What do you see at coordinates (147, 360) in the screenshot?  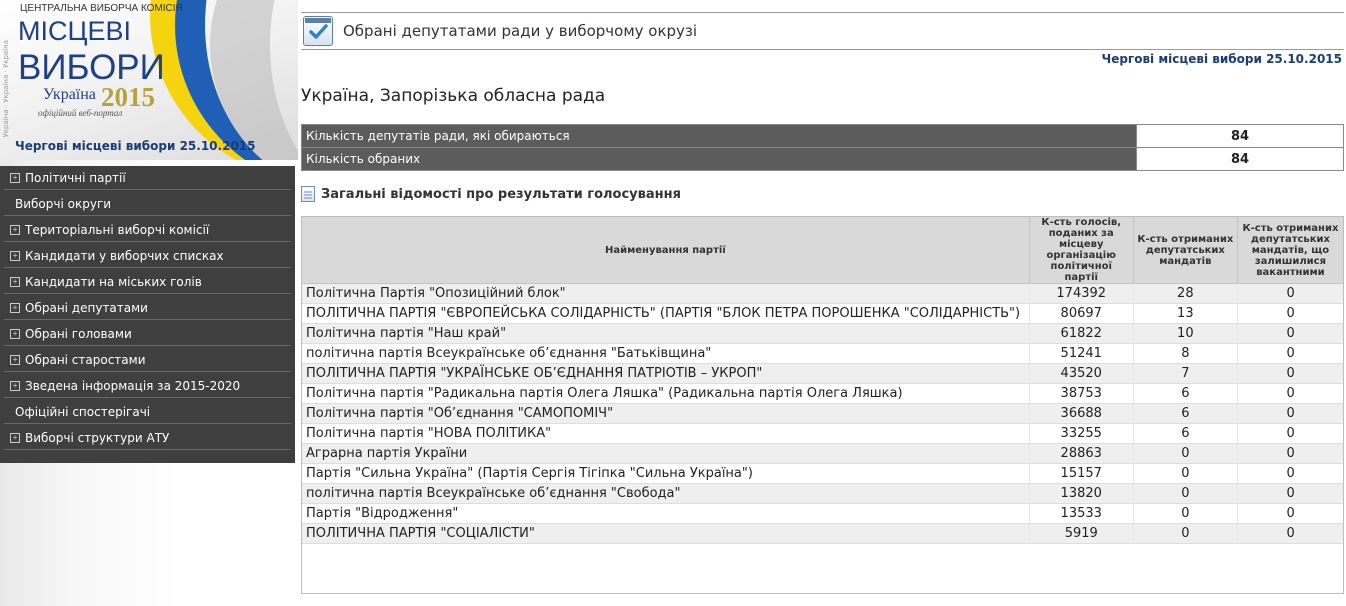 I see `sidebar-item: + Обрані старостами` at bounding box center [147, 360].